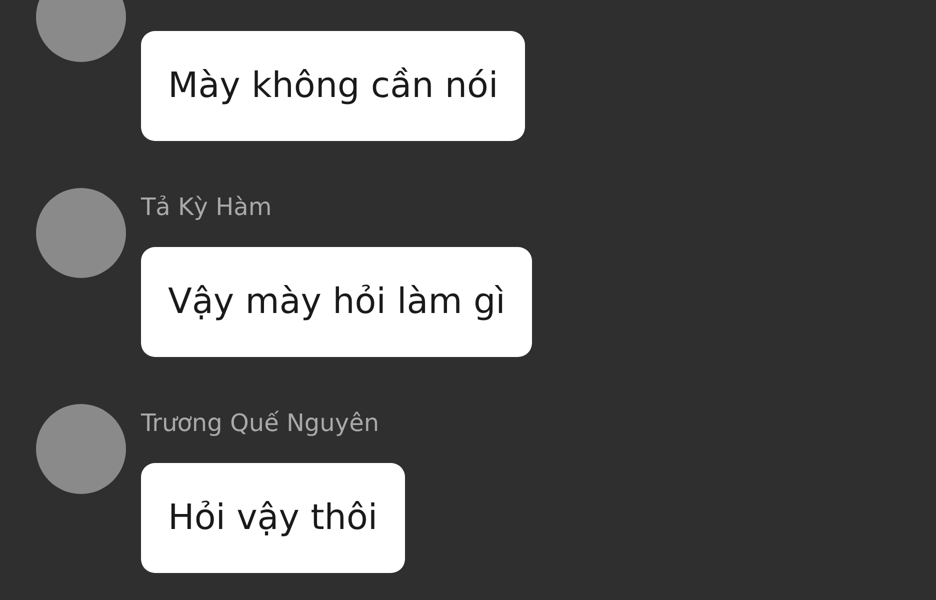 The height and width of the screenshot is (600, 936). Describe the element at coordinates (273, 518) in the screenshot. I see `message-bubble: Hỏi vậy thôi` at that location.